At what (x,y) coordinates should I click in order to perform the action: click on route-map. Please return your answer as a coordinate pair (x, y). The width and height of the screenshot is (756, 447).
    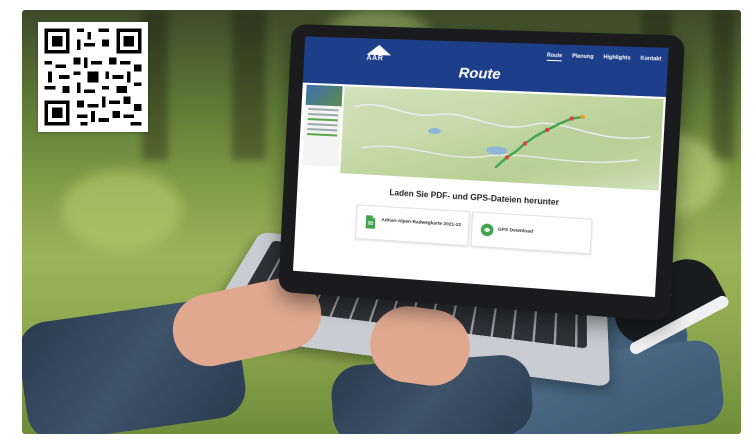
    Looking at the image, I should click on (501, 138).